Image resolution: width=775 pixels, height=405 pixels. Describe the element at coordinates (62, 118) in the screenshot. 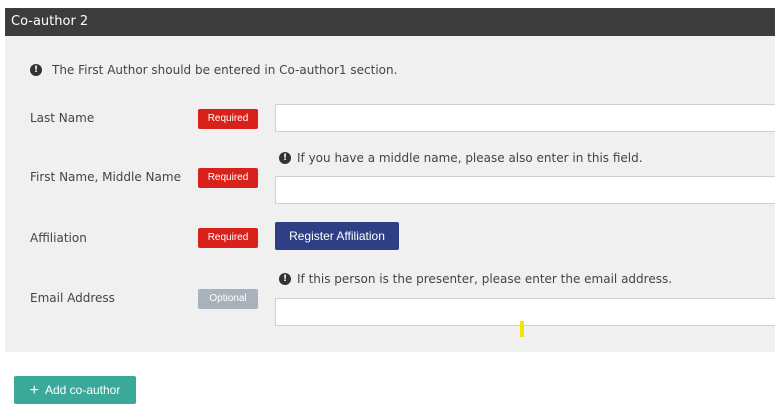

I see `last-name-label: Last Name` at that location.